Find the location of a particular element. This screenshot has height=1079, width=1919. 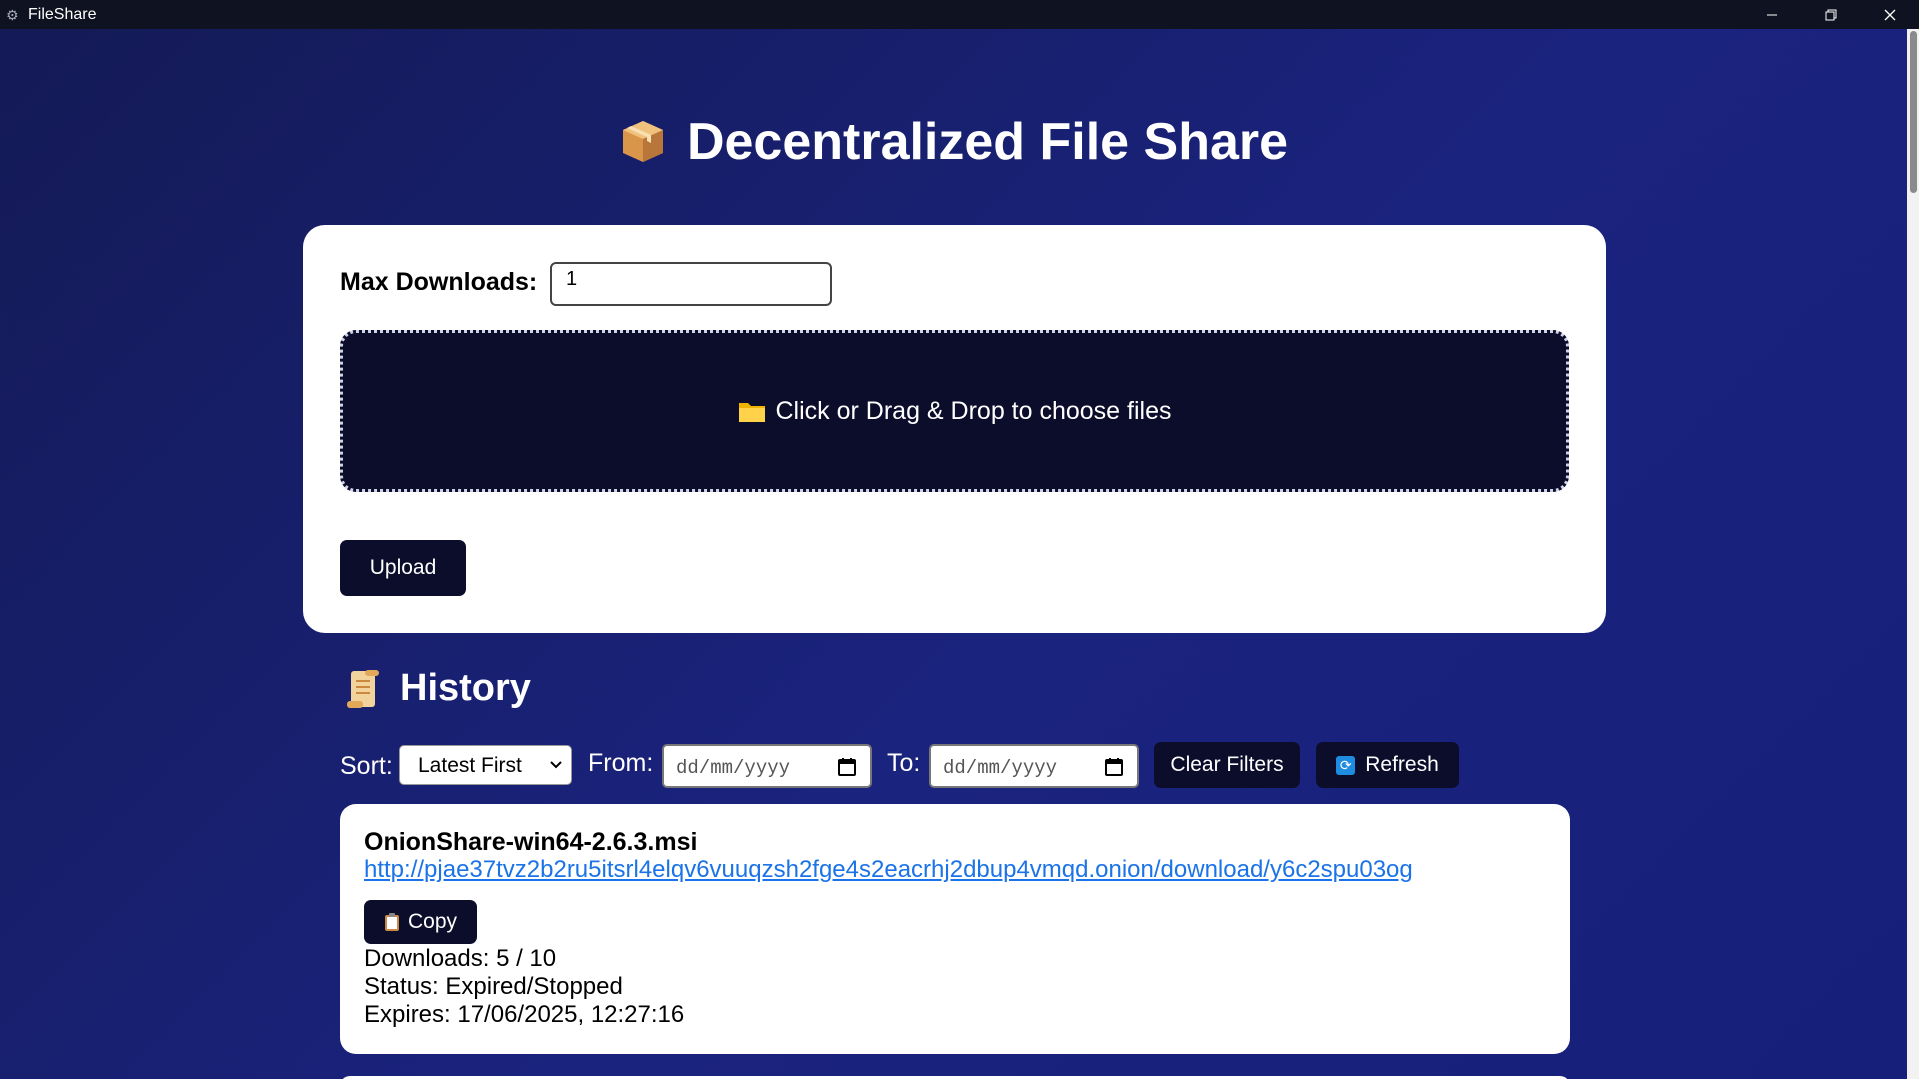

scroll-icon is located at coordinates (363, 688).